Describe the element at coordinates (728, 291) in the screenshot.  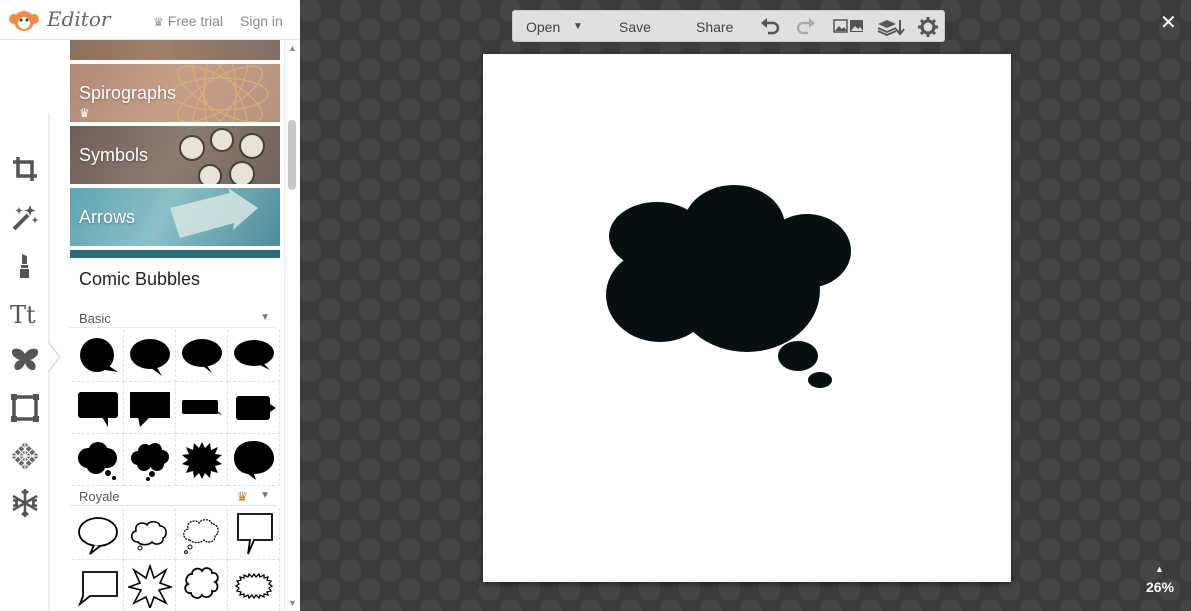
I see `thought-bubble-shape` at that location.